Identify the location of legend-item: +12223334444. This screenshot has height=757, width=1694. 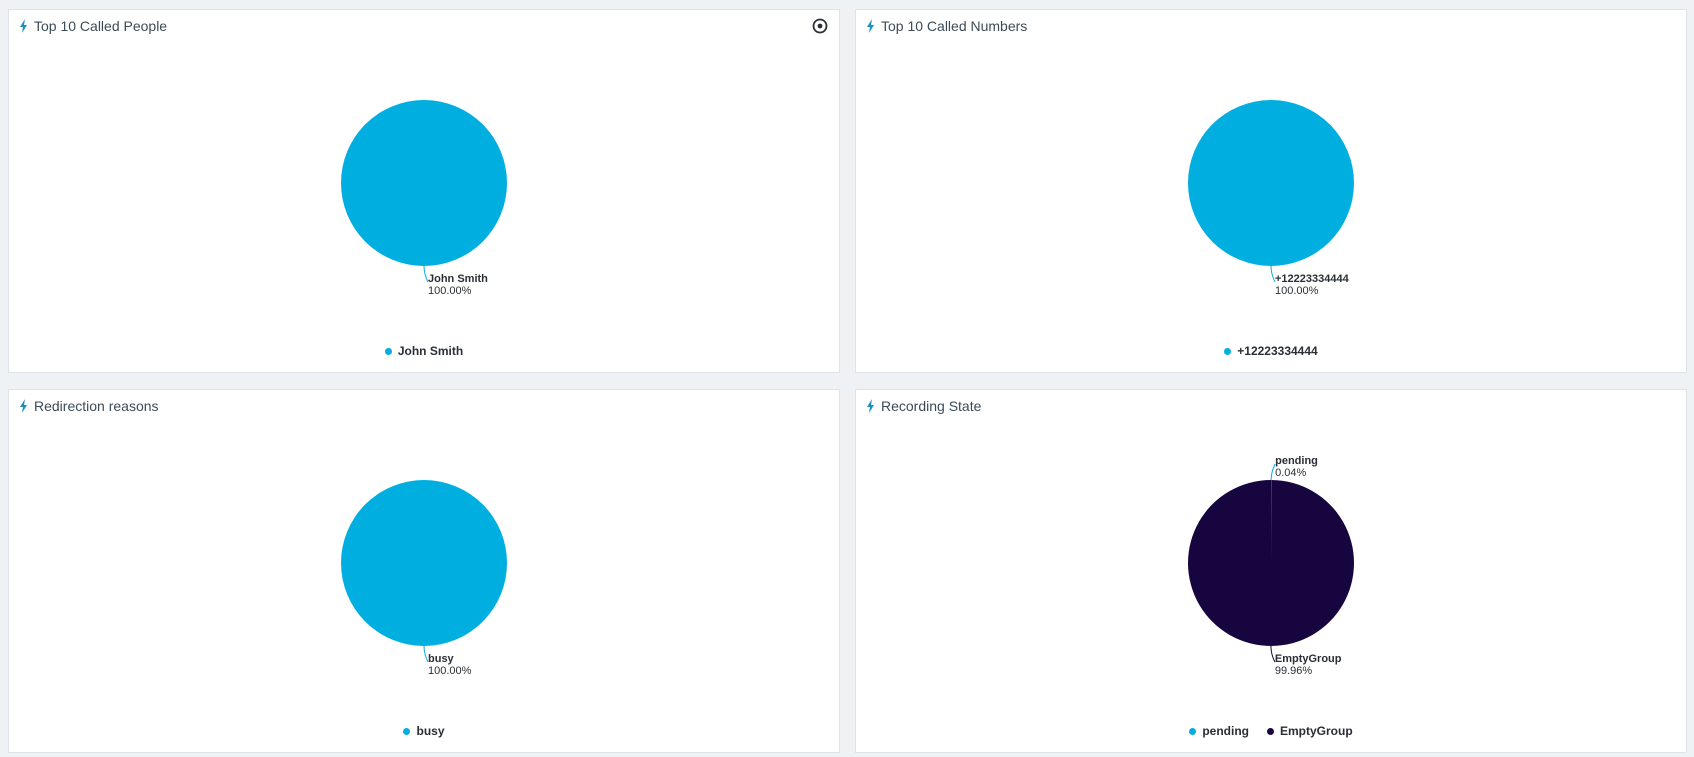
(1271, 351).